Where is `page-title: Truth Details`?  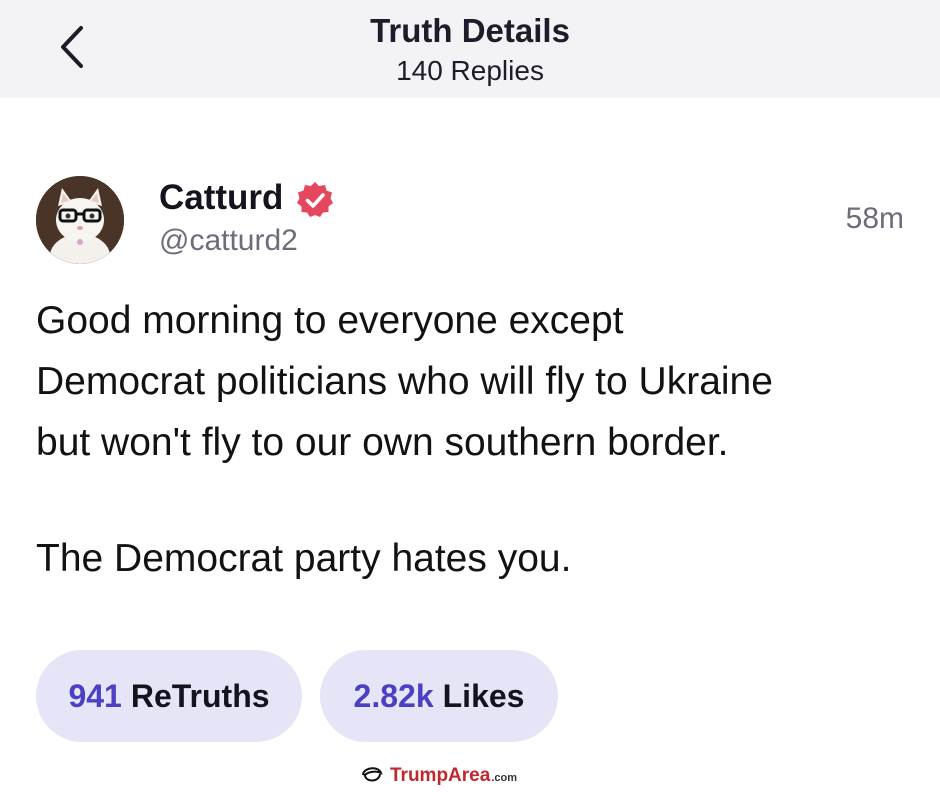
page-title: Truth Details is located at coordinates (470, 30).